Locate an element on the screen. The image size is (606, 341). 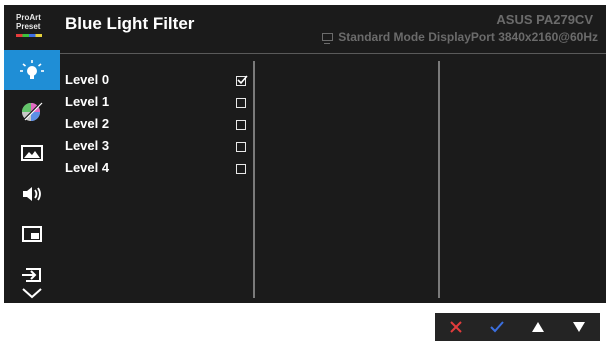
bulb-icon is located at coordinates (32, 69).